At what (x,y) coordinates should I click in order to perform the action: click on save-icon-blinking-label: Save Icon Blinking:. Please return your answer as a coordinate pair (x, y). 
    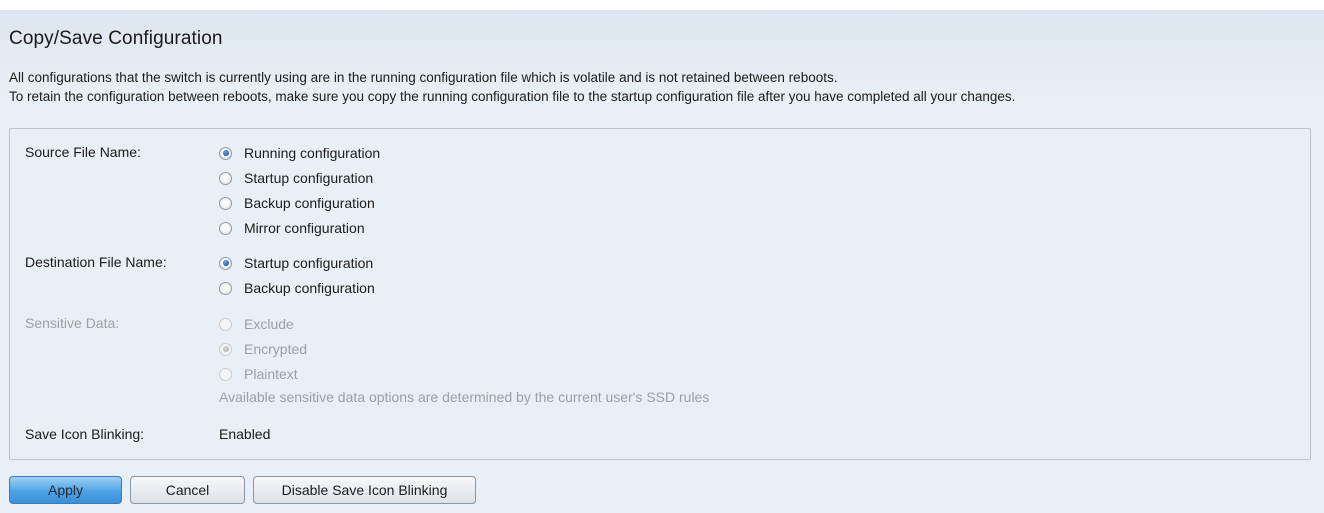
    Looking at the image, I should click on (85, 434).